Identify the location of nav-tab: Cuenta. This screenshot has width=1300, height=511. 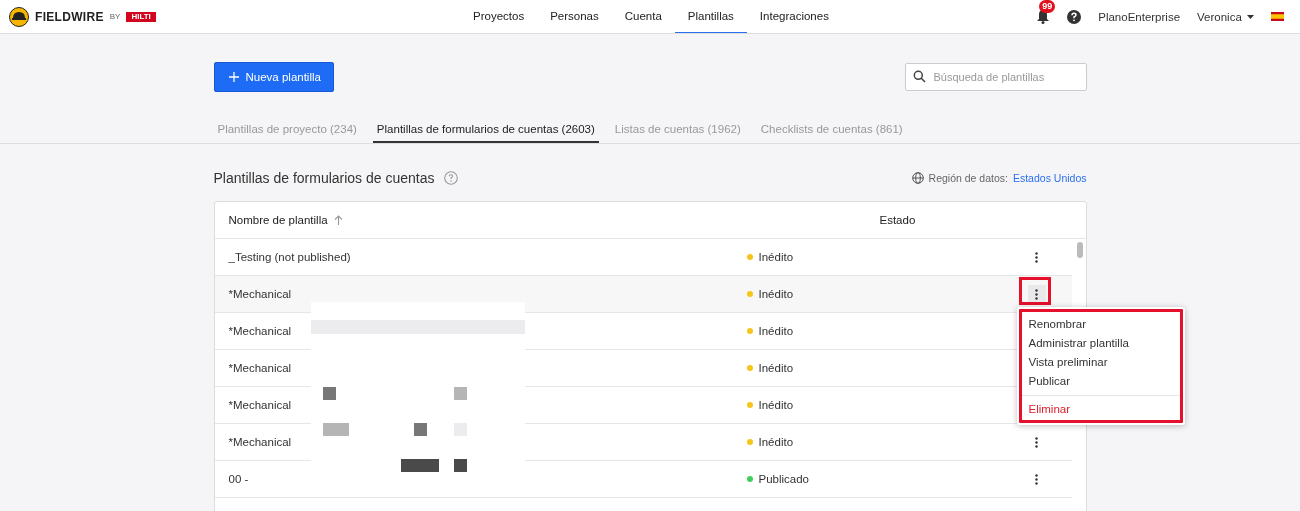
(643, 16).